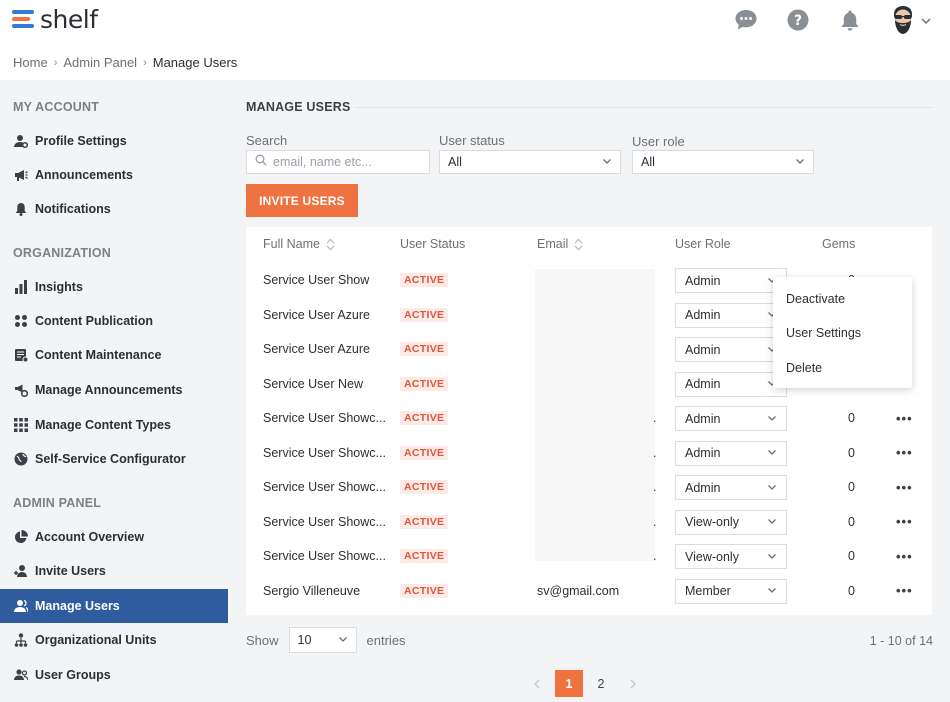 The image size is (950, 702). I want to click on section-title-admin-panel: ADMIN PANEL, so click(57, 503).